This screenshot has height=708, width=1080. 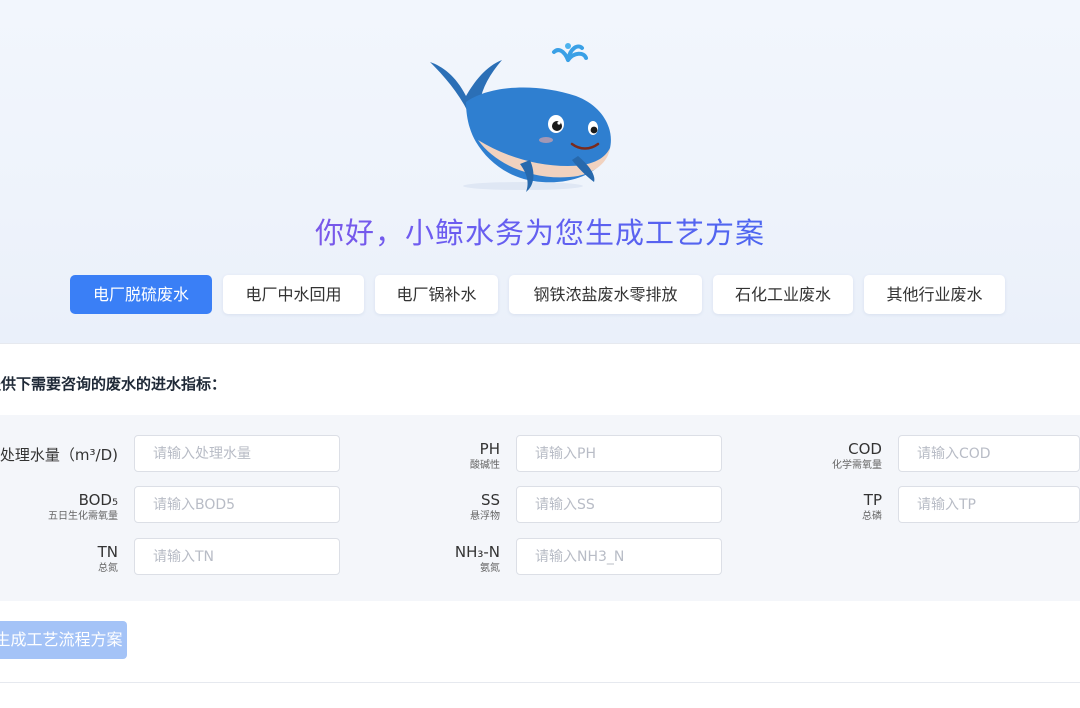 What do you see at coordinates (540, 231) in the screenshot?
I see `page-title: 你好，小鲸水务为您生成工艺方案` at bounding box center [540, 231].